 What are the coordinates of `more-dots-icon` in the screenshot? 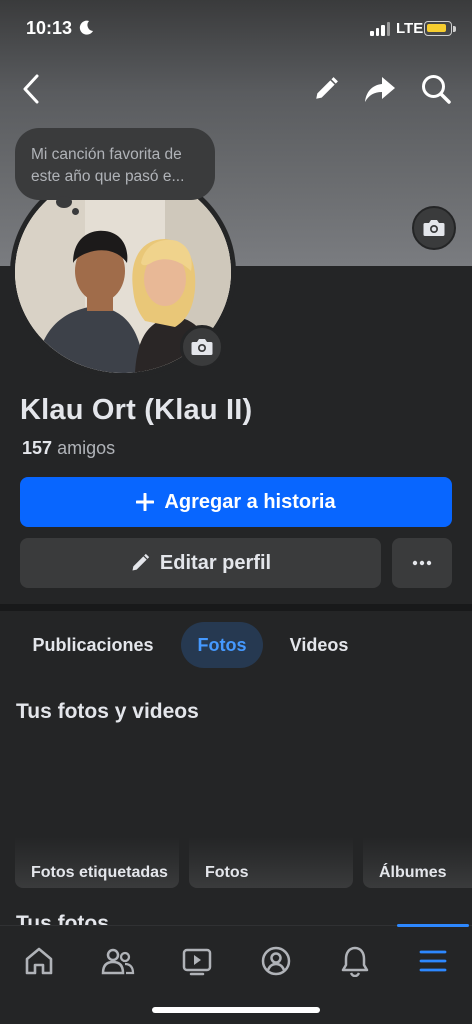 It's located at (422, 563).